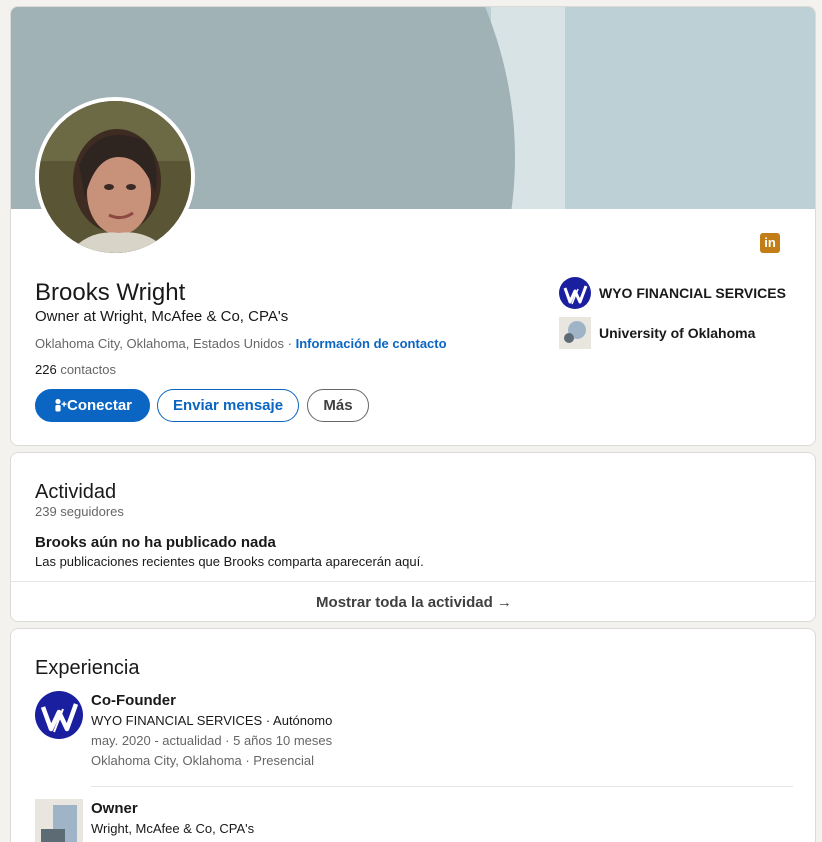 The image size is (822, 842). I want to click on profile-photo, so click(115, 177).